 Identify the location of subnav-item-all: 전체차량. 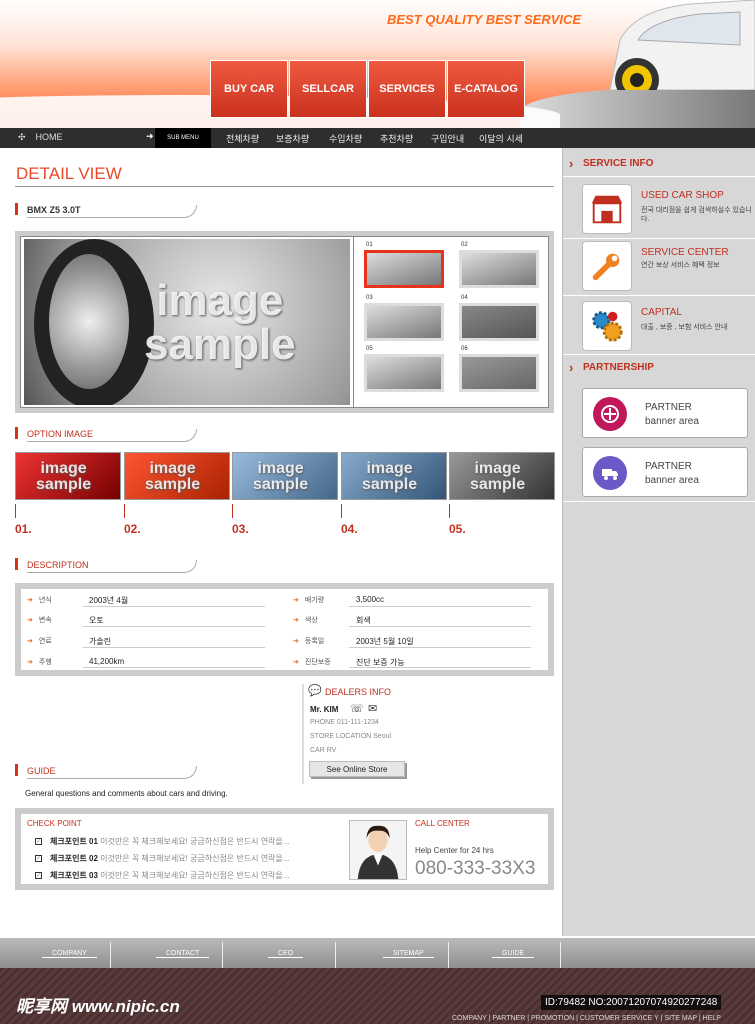
(242, 138).